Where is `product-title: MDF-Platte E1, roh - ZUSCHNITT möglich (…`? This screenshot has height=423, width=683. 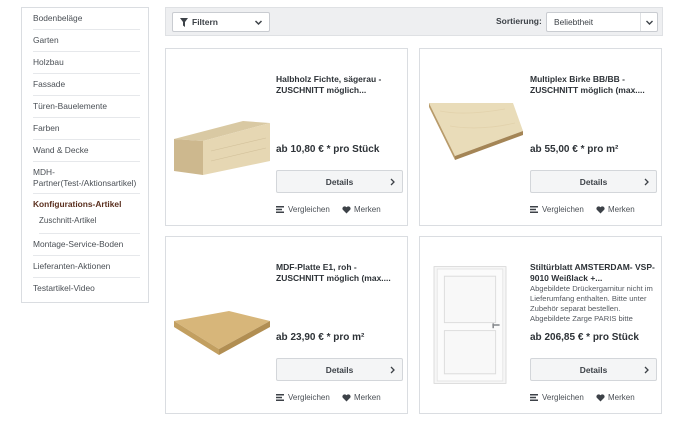
product-title: MDF-Platte E1, roh - ZUSCHNITT möglich (… is located at coordinates (340, 273).